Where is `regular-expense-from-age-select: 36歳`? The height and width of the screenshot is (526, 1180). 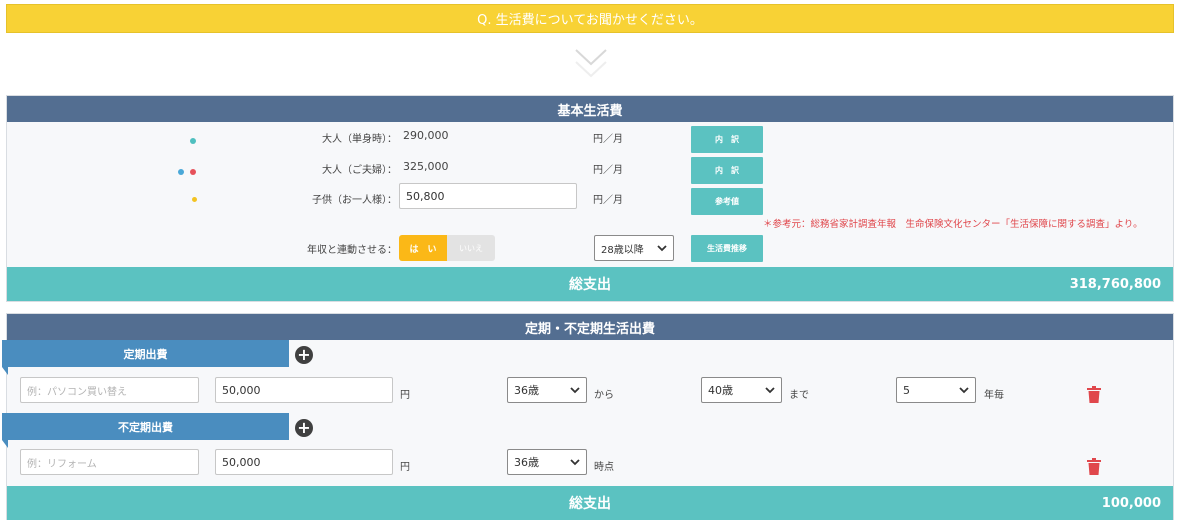
regular-expense-from-age-select: 36歳 is located at coordinates (547, 390).